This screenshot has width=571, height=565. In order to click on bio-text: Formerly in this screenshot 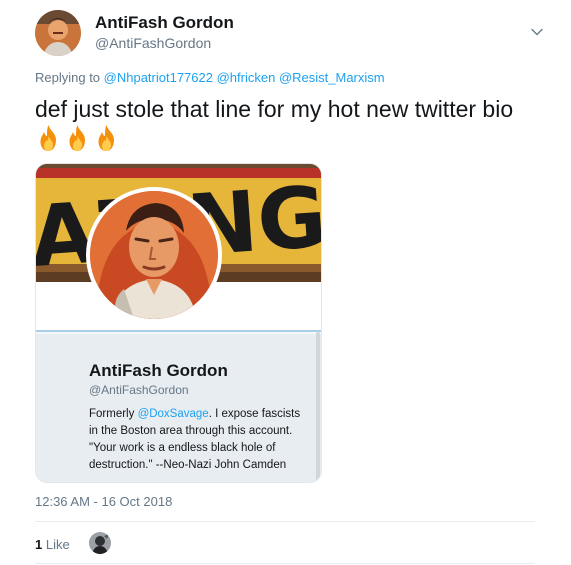, I will do `click(113, 414)`.